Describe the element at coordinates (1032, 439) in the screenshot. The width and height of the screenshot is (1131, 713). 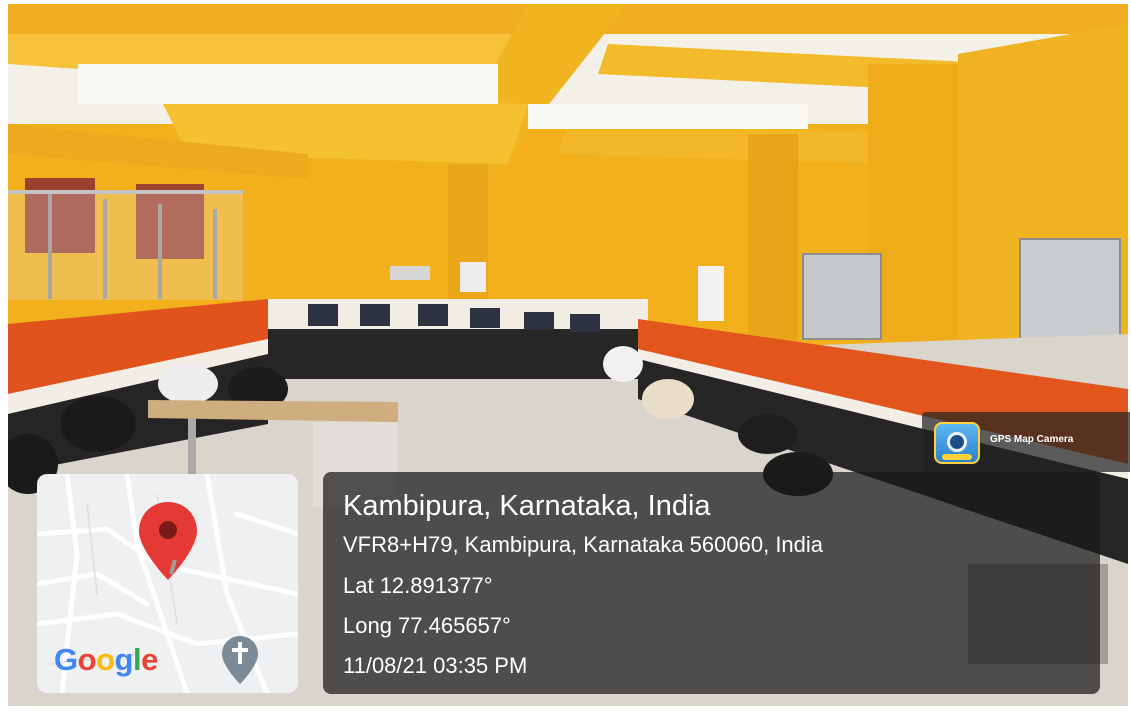
I see `app-name-label: GPS Map Camera` at that location.